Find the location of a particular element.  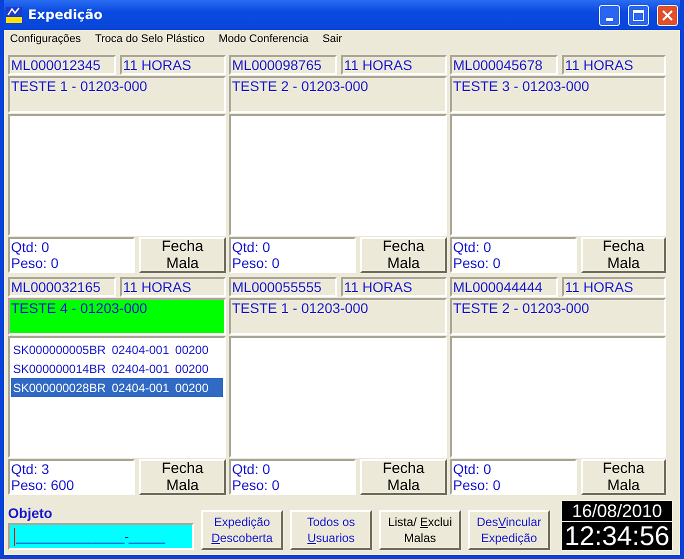

weight-text: Peso: 600 is located at coordinates (43, 485).